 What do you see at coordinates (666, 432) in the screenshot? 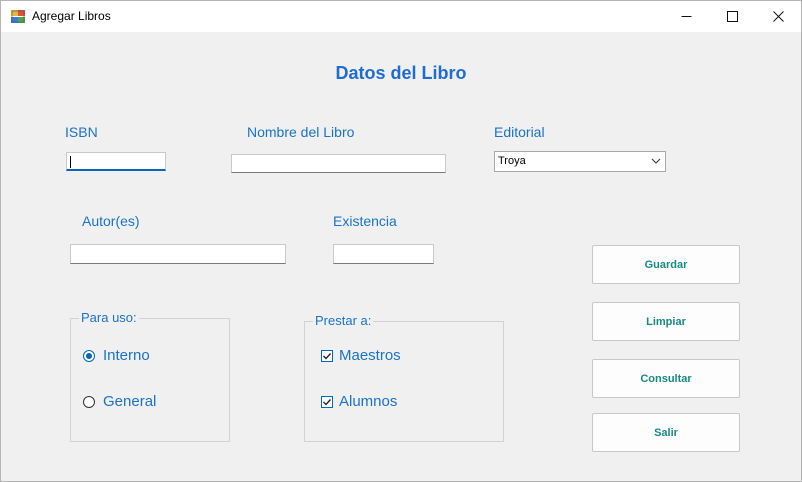
I see `salir-button: Salir` at bounding box center [666, 432].